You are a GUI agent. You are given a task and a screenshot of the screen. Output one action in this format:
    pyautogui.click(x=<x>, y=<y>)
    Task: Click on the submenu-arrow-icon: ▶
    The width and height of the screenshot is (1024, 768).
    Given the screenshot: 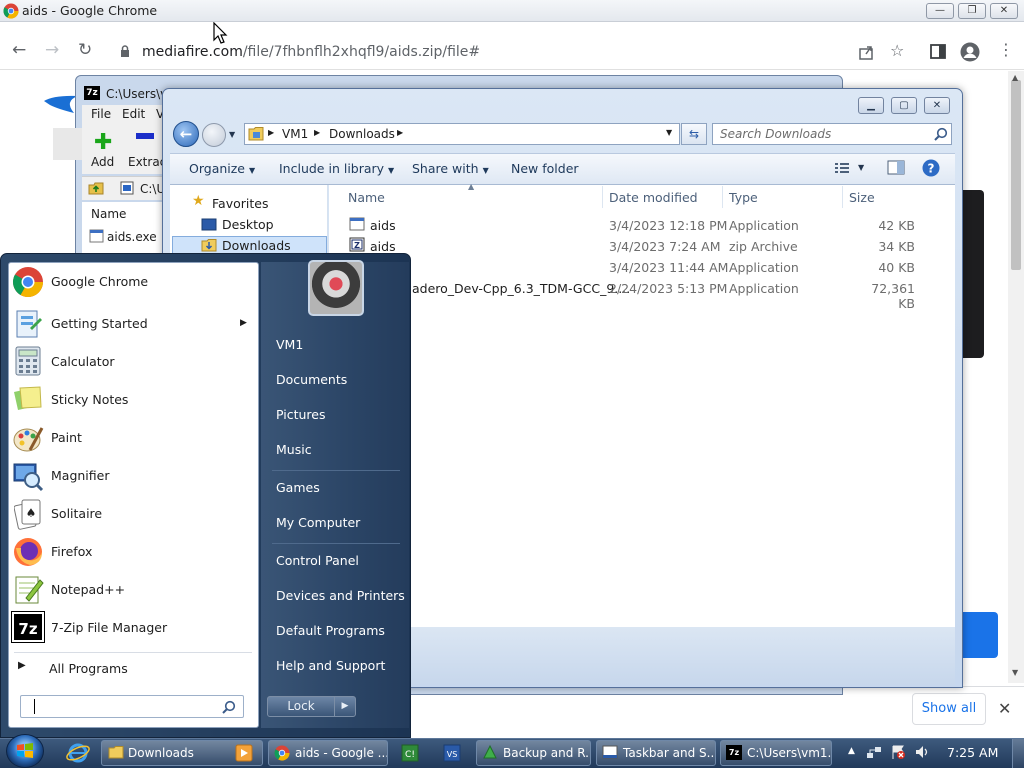 What is the action you would take?
    pyautogui.click(x=243, y=323)
    